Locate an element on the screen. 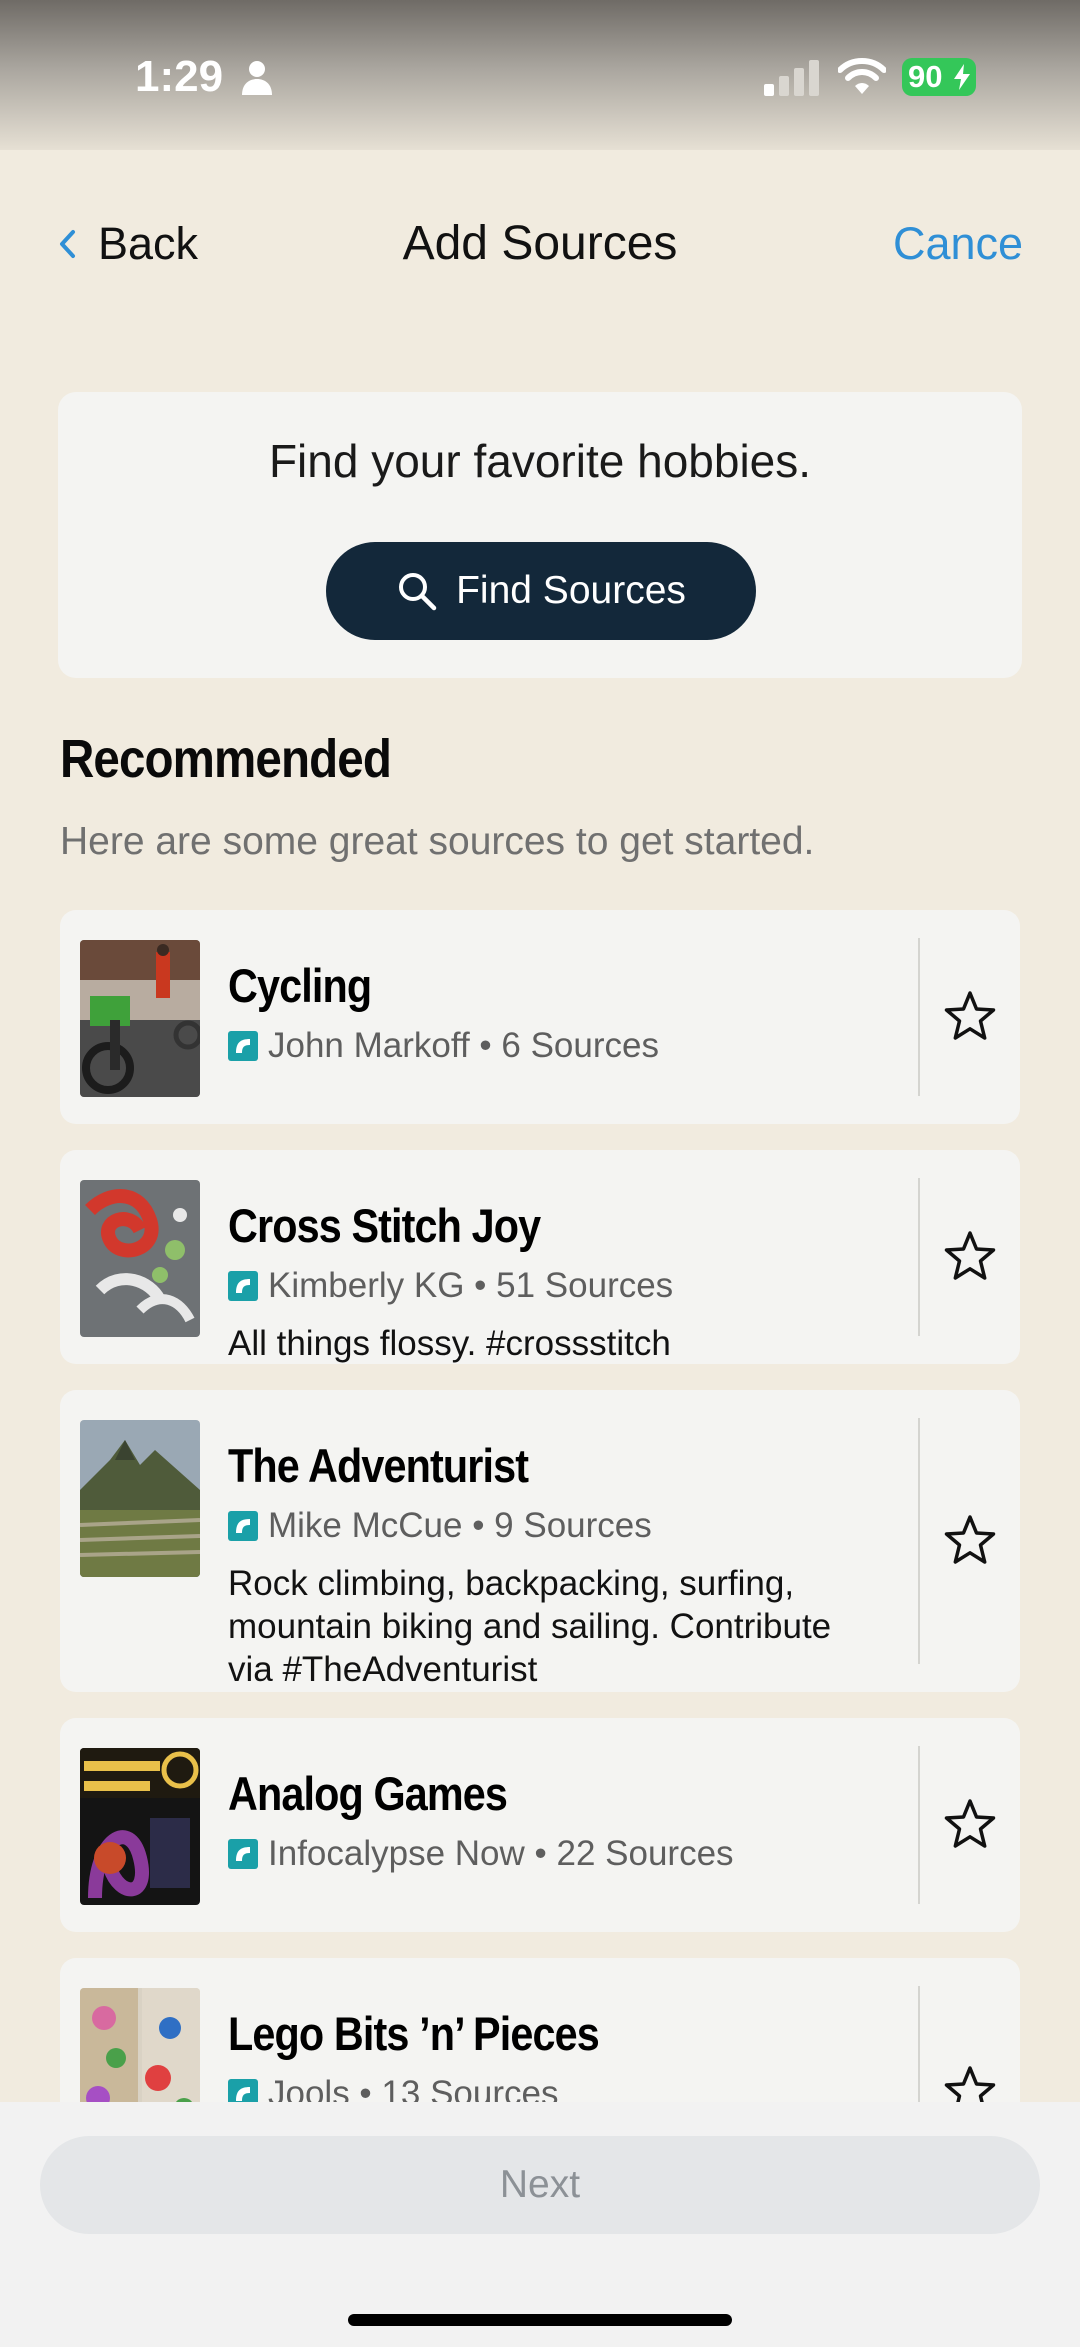 This screenshot has width=1080, height=2347. source-meta: Kimberly KG • 51 Sources is located at coordinates (450, 1286).